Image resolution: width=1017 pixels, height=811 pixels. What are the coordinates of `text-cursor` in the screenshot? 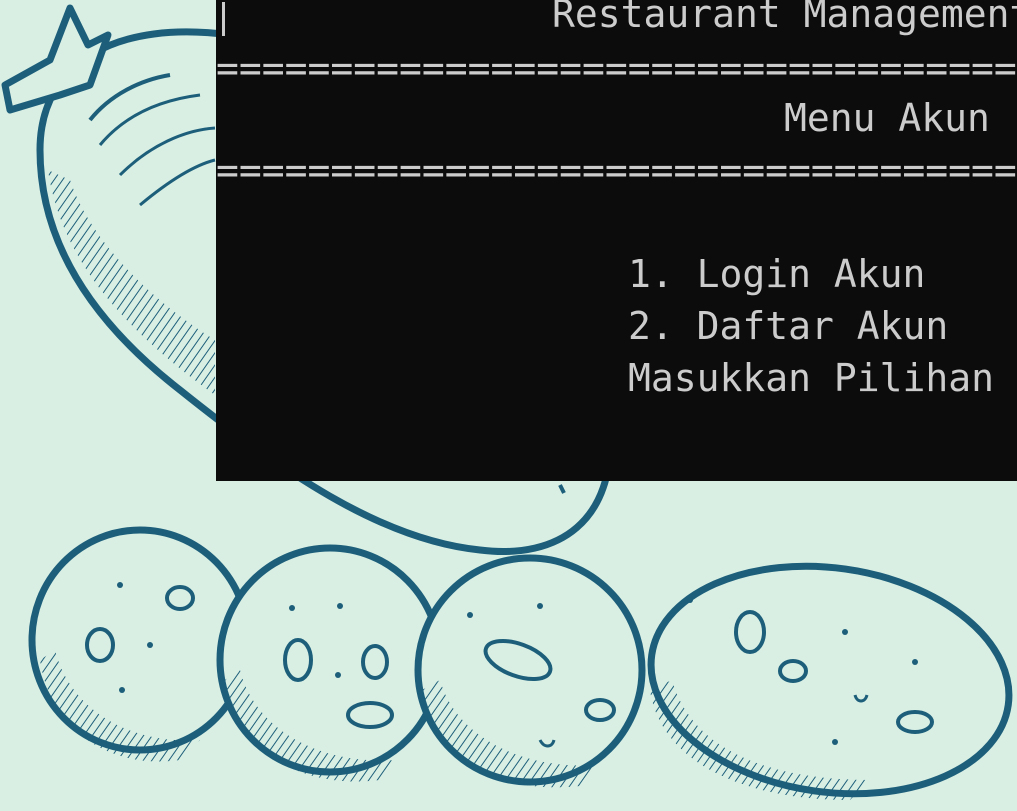 It's located at (223, 19).